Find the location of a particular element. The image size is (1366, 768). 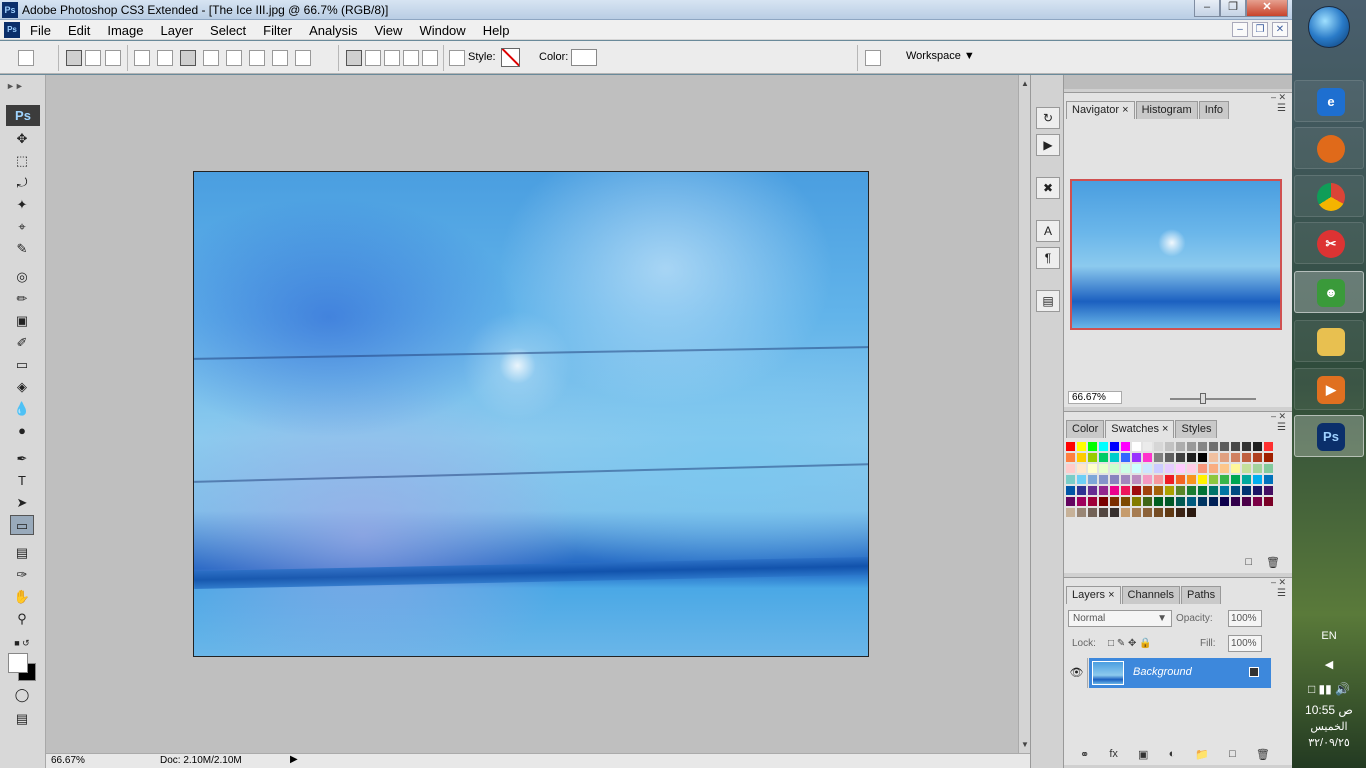

tab-channels: Channels is located at coordinates (1150, 595).